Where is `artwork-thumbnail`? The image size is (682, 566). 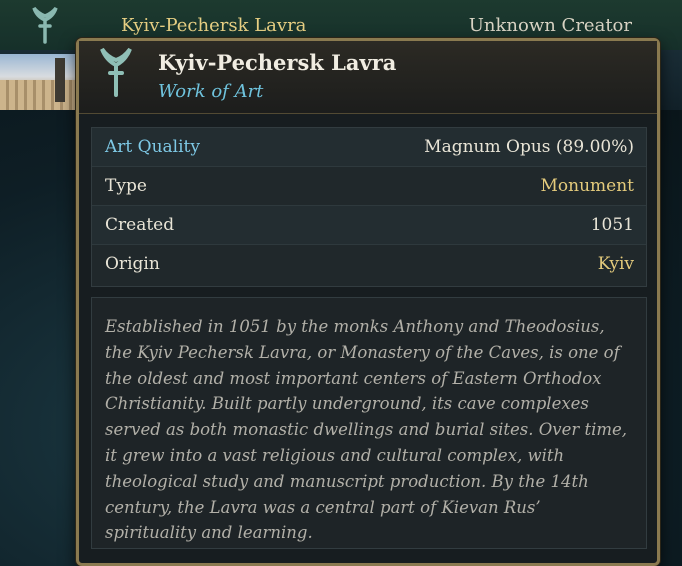
artwork-thumbnail is located at coordinates (39, 82).